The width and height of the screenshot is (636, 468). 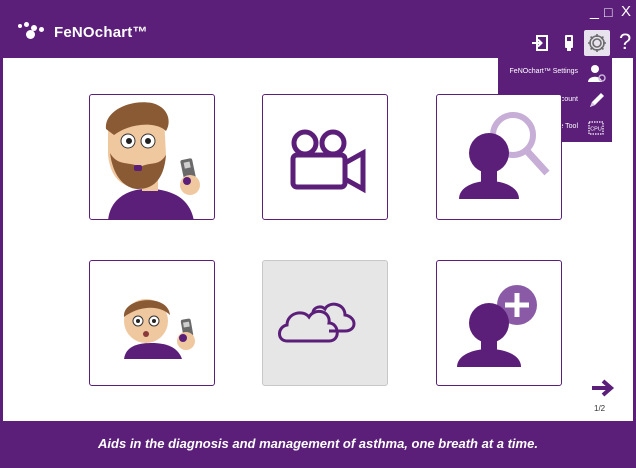 I want to click on logo-dots-icon, so click(x=32, y=32).